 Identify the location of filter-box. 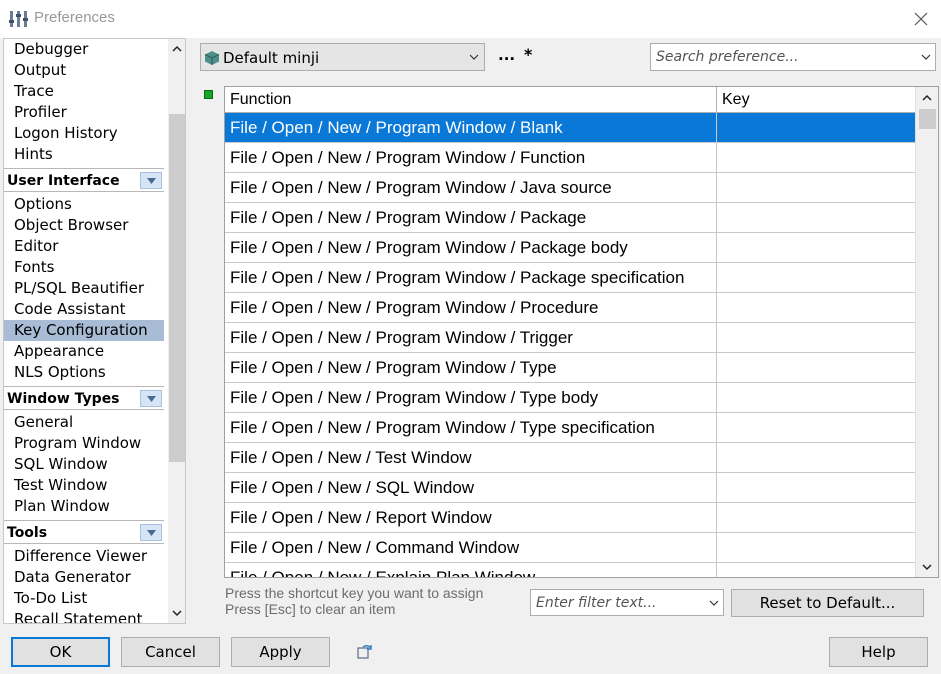
(627, 602).